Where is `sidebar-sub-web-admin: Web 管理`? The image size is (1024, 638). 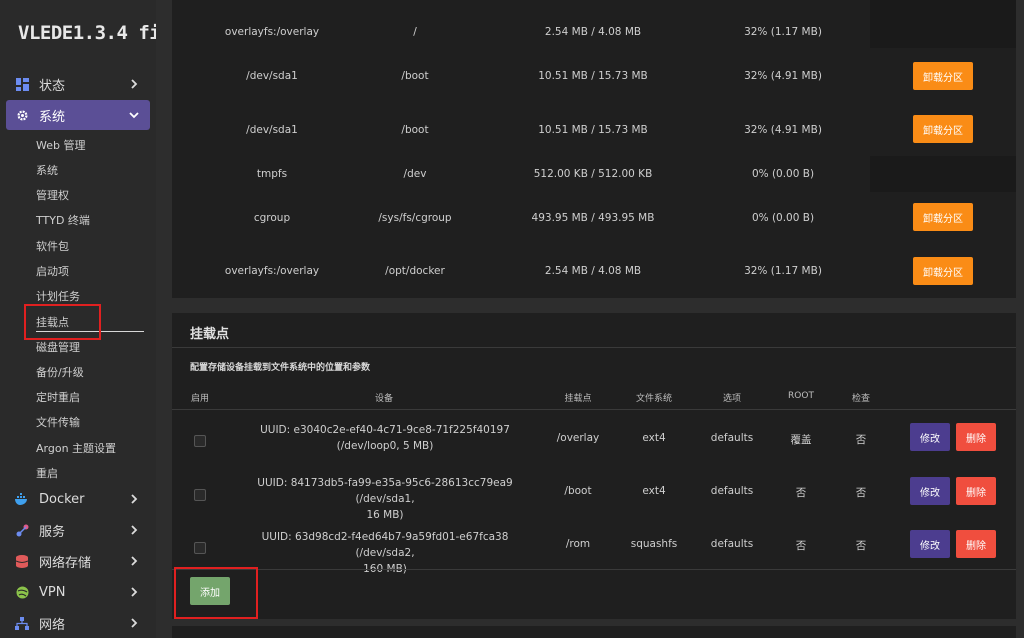 sidebar-sub-web-admin: Web 管理 is located at coordinates (60, 145).